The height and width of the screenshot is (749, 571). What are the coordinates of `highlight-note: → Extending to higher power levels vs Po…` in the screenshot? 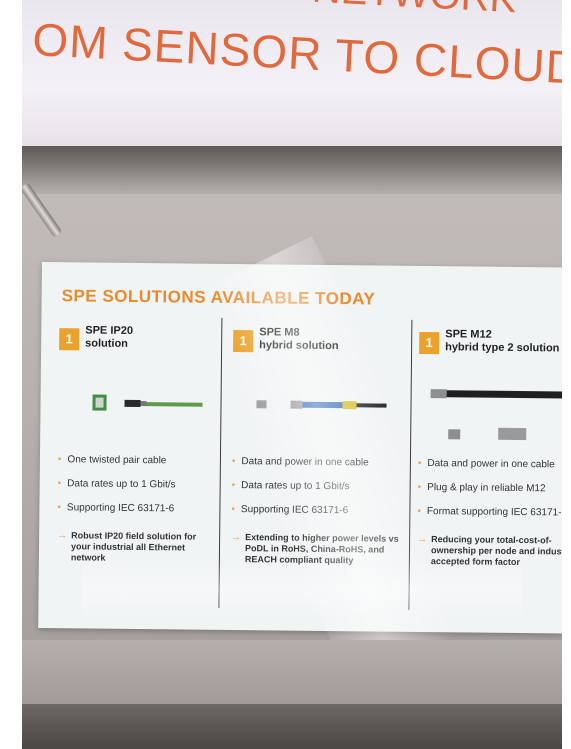 It's located at (315, 548).